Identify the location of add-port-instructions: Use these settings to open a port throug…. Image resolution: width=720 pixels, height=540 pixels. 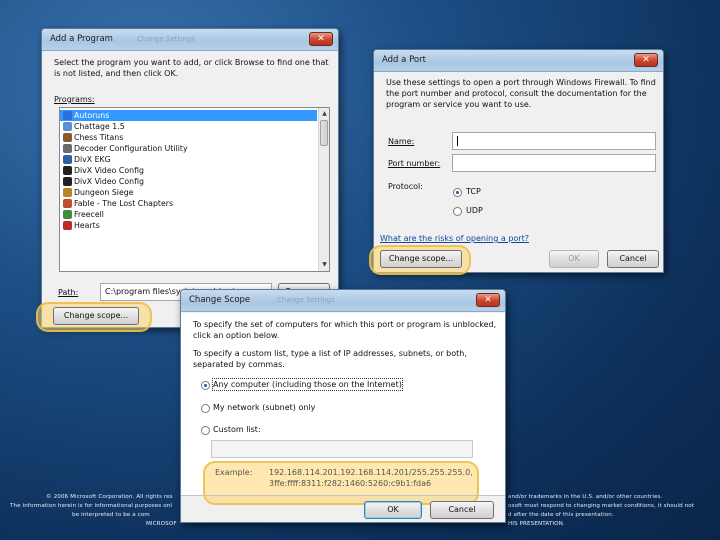
(521, 93).